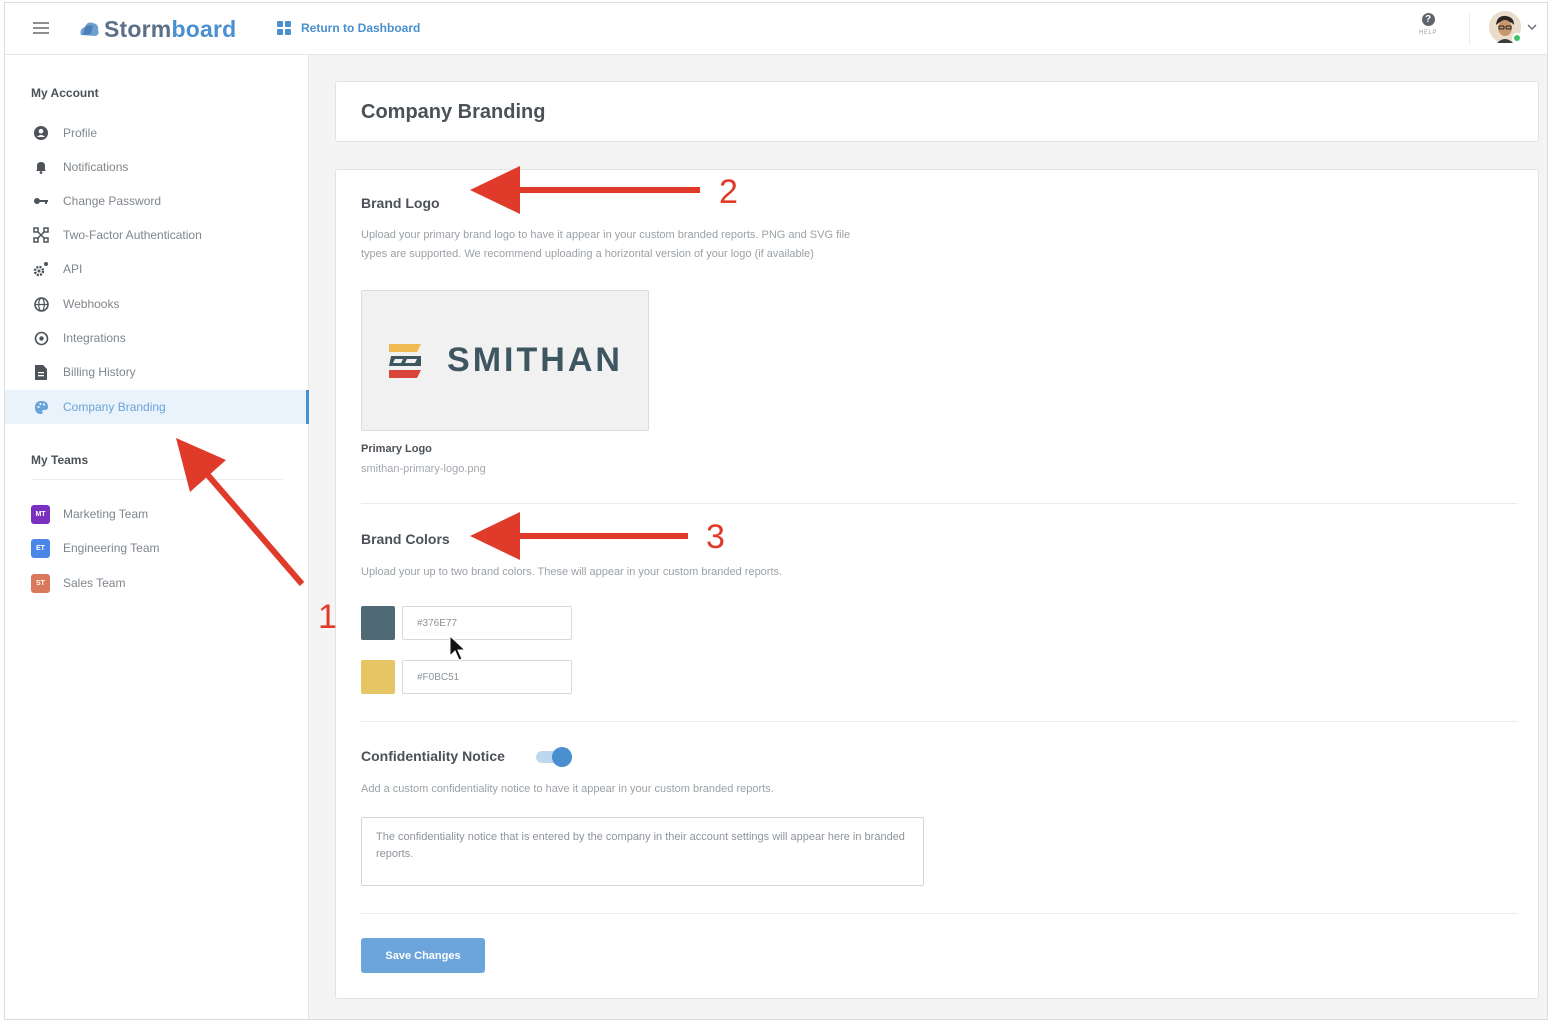  What do you see at coordinates (453, 112) in the screenshot?
I see `page-title: Company Branding` at bounding box center [453, 112].